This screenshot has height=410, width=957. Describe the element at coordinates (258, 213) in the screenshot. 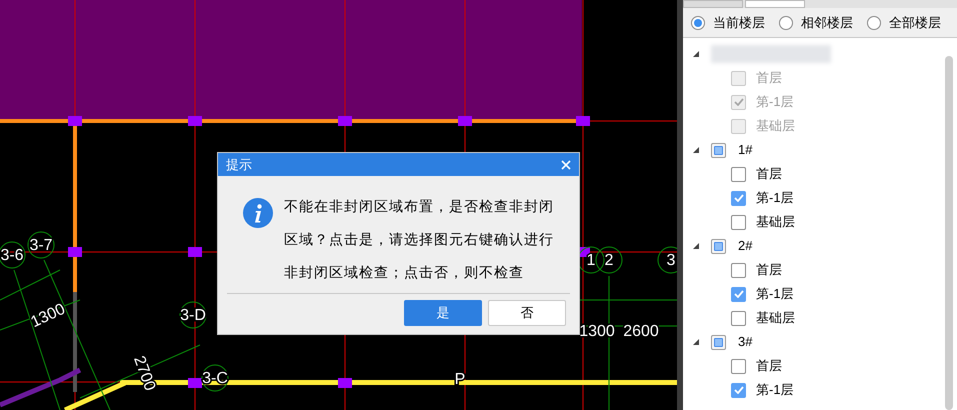

I see `info-icon` at that location.